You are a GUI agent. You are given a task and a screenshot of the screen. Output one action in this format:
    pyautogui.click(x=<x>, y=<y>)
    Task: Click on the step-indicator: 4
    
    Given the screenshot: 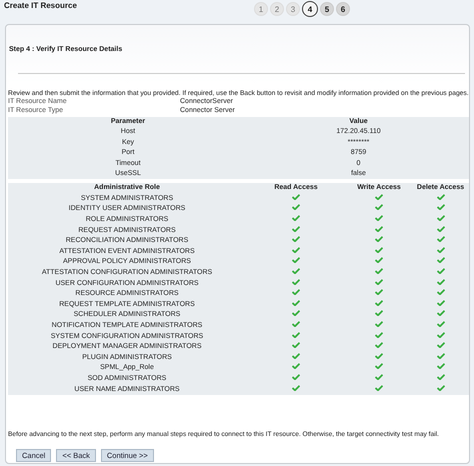 What is the action you would take?
    pyautogui.click(x=310, y=9)
    